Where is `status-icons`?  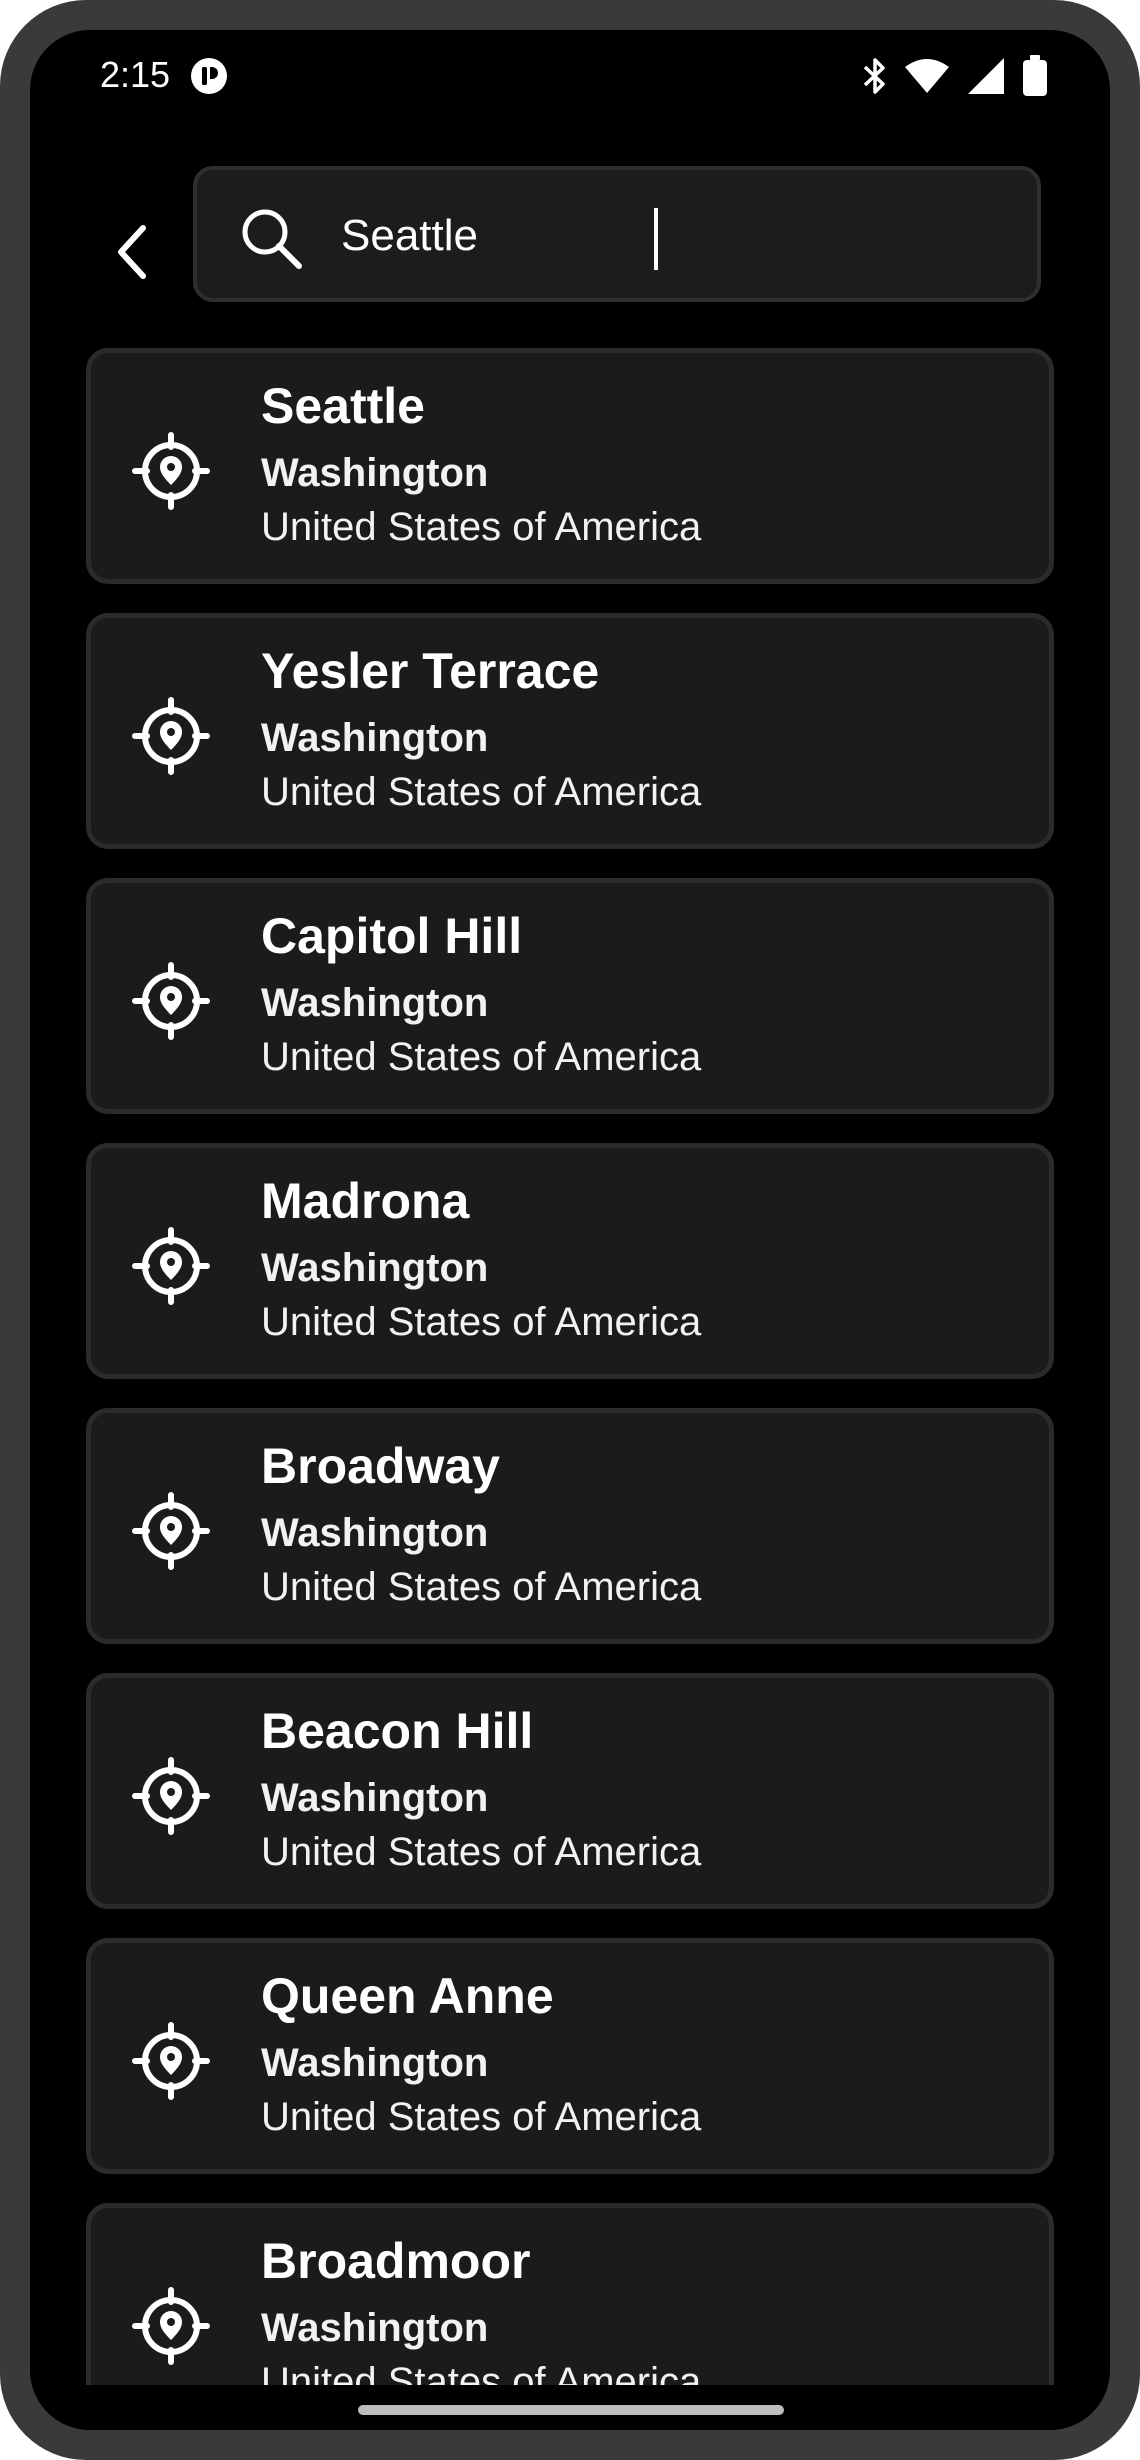
status-icons is located at coordinates (955, 76).